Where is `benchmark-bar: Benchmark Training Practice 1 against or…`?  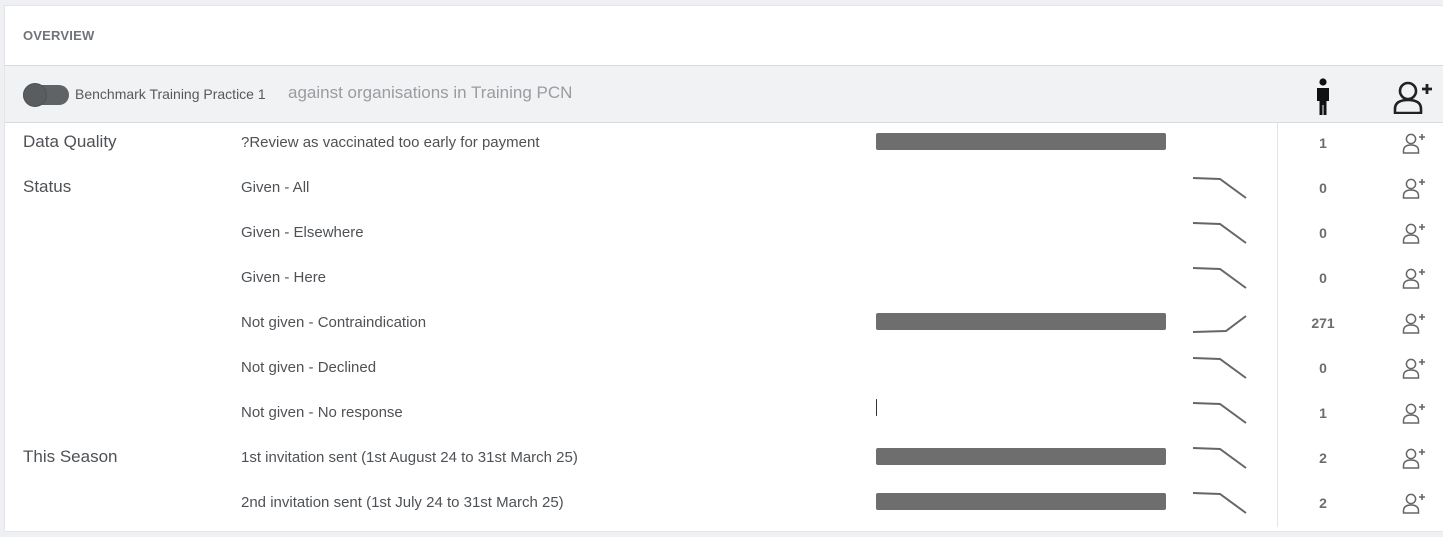 benchmark-bar: Benchmark Training Practice 1 against or… is located at coordinates (724, 94).